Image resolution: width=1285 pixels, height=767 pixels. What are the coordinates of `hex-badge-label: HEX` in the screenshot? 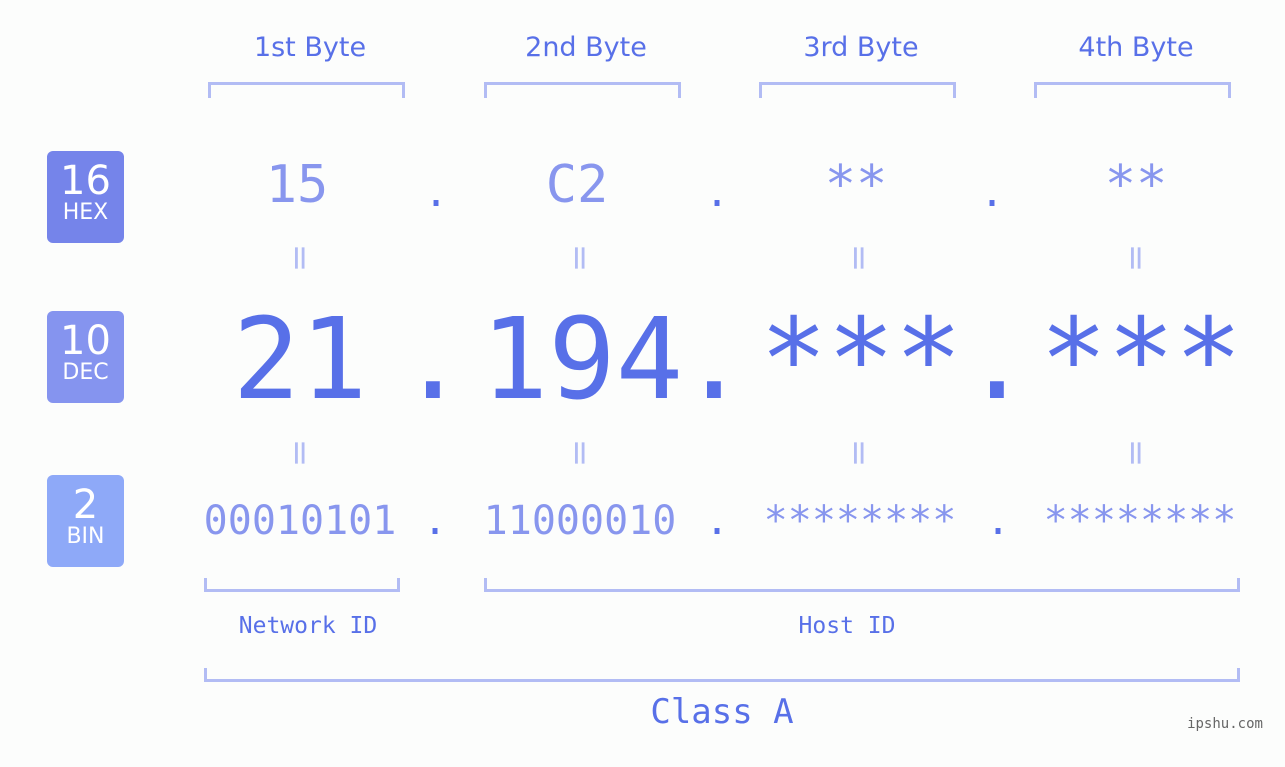 It's located at (85, 212).